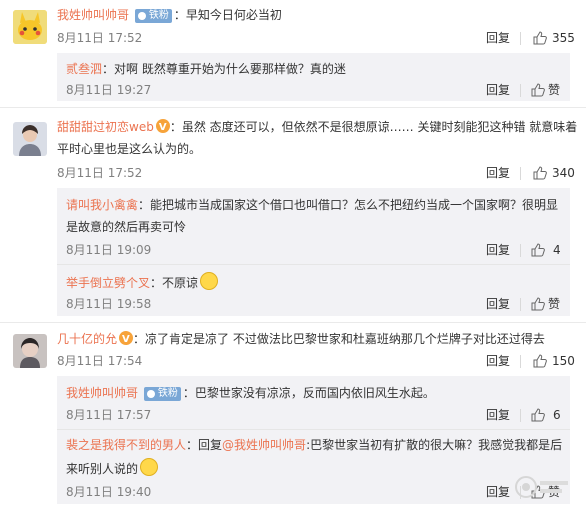  Describe the element at coordinates (563, 173) in the screenshot. I see `like-count: 340` at that location.